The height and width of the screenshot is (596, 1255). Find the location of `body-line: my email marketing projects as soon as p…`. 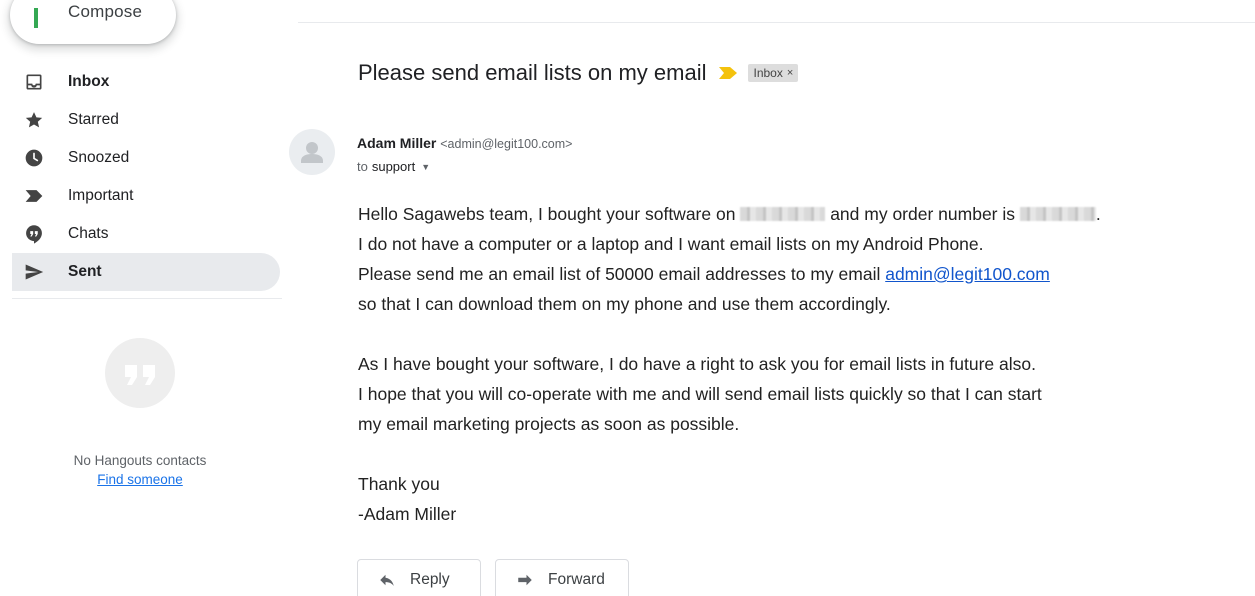

body-line: my email marketing projects as soon as p… is located at coordinates (549, 424).